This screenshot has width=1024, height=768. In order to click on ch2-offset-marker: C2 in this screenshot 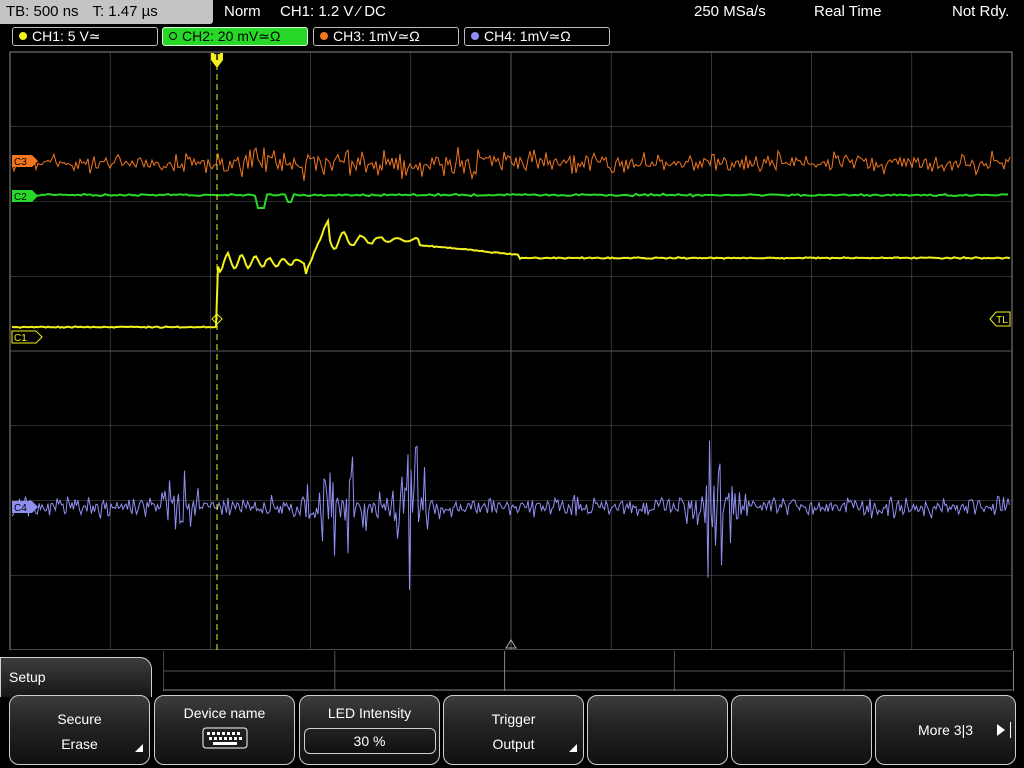, I will do `click(25, 196)`.